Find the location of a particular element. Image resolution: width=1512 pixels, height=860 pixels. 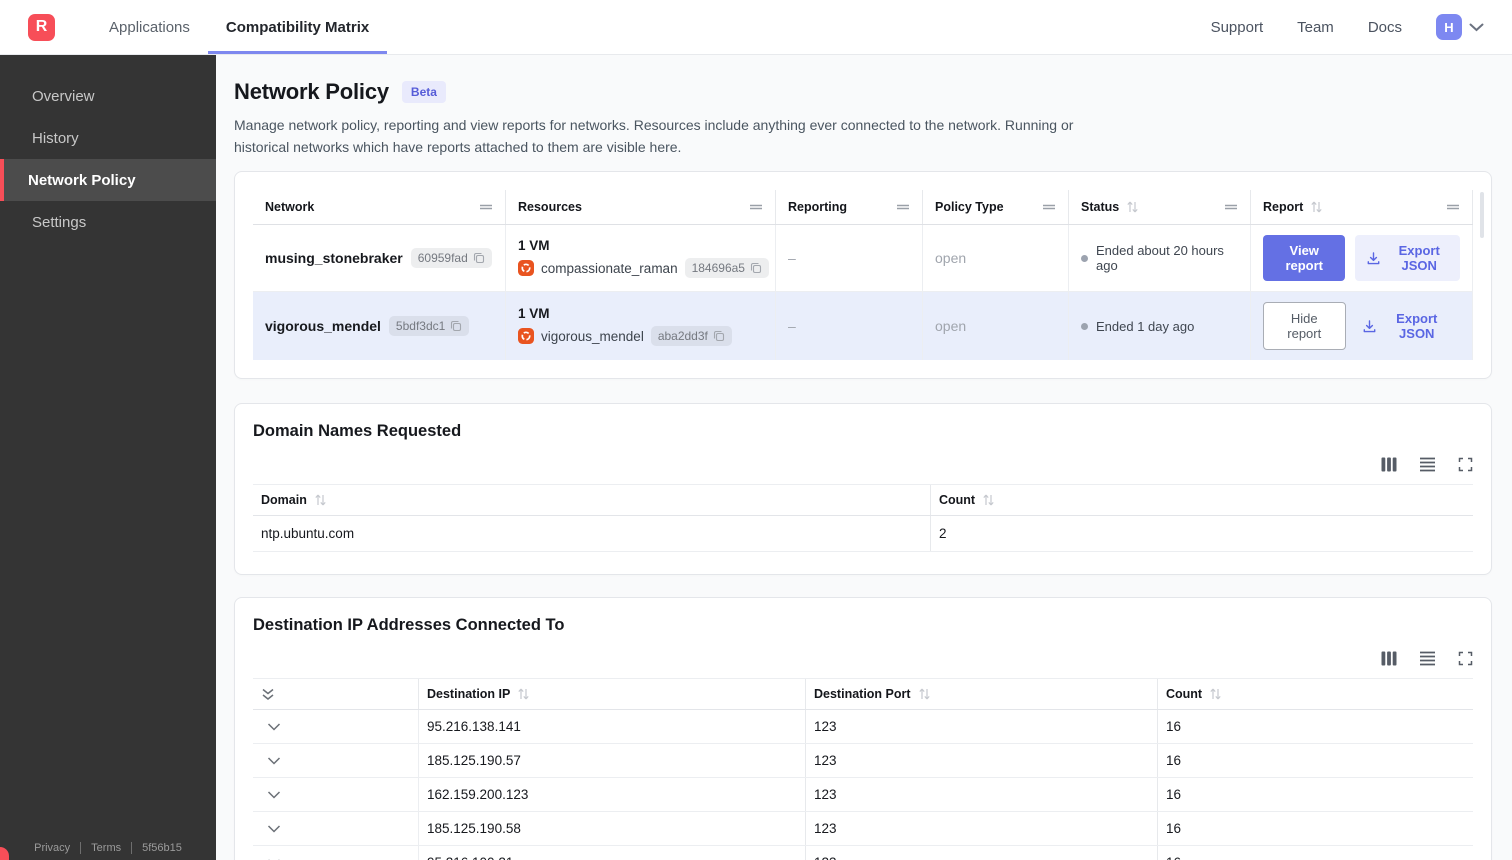

domain-cell: ntp.ubuntu.com is located at coordinates (592, 534).